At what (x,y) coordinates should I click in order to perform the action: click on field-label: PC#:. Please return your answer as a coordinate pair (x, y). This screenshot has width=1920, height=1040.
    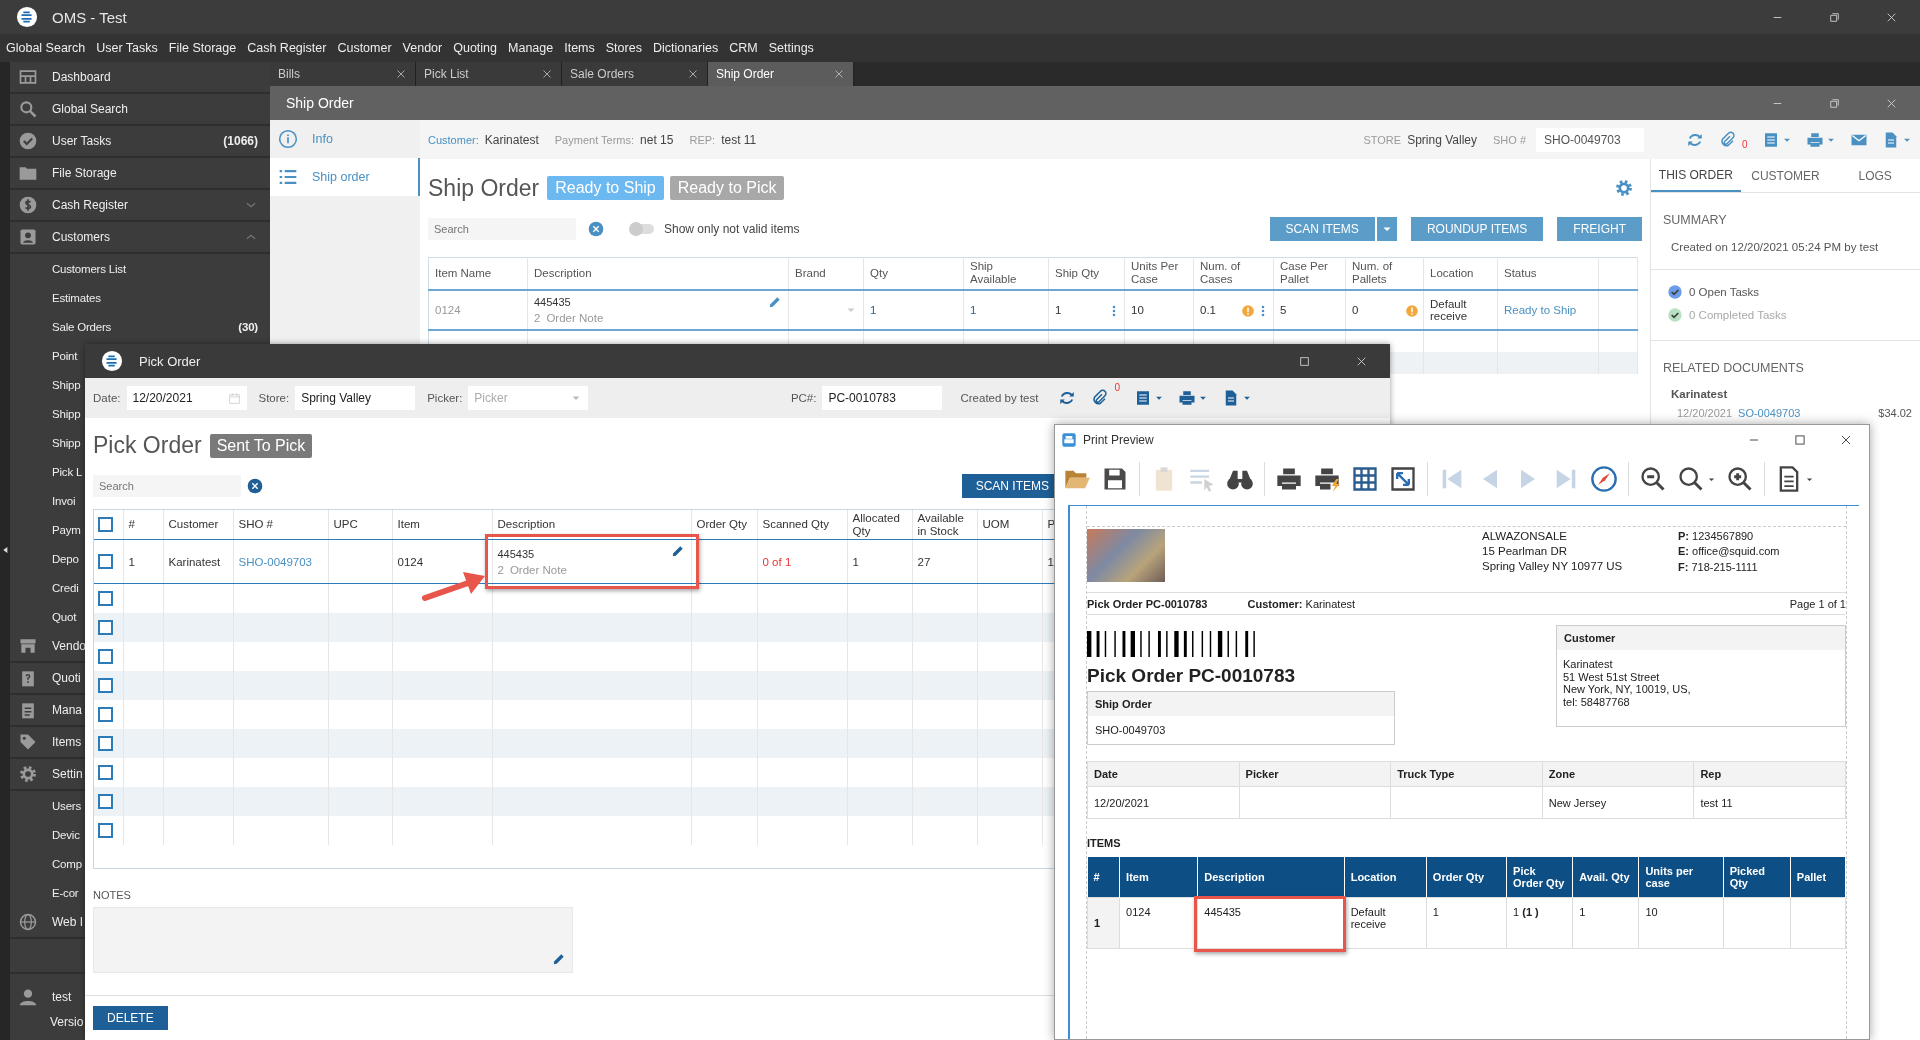
    Looking at the image, I should click on (803, 398).